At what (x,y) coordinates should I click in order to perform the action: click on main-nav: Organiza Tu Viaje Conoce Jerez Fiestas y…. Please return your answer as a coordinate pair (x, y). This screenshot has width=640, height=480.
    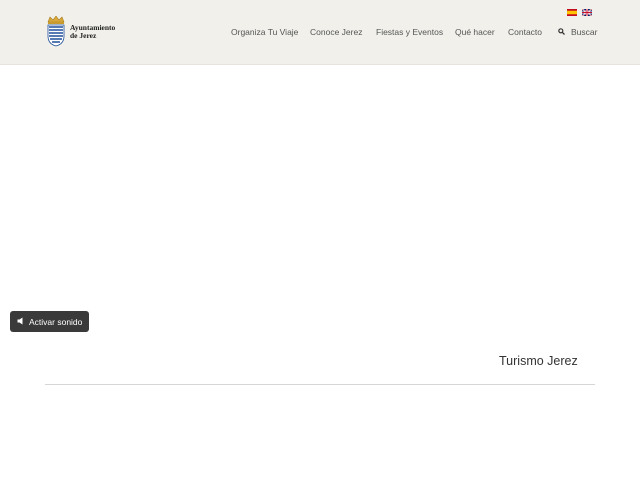
    Looking at the image, I should click on (320, 33).